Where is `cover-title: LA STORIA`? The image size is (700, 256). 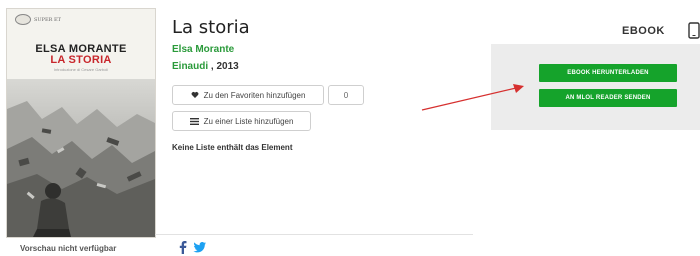
cover-title: LA STORIA is located at coordinates (81, 60).